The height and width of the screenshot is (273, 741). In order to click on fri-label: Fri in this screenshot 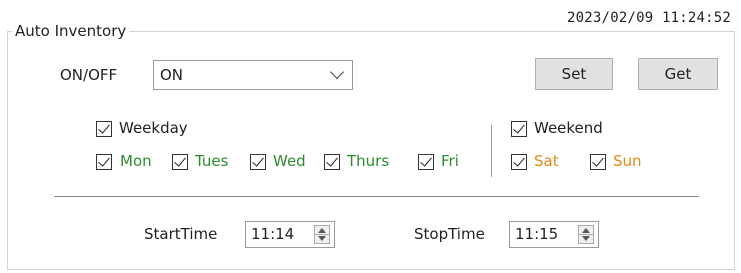, I will do `click(450, 161)`.